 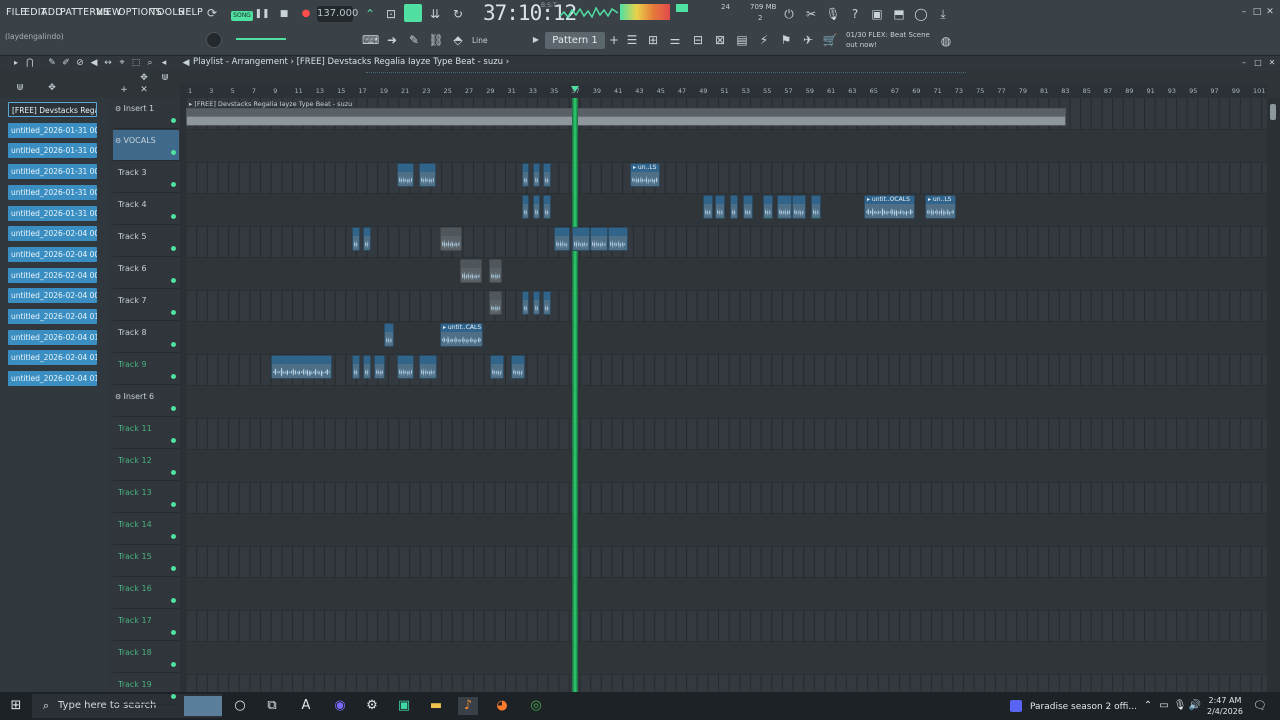 What do you see at coordinates (1273, 395) in the screenshot?
I see `vertical-scrollbar` at bounding box center [1273, 395].